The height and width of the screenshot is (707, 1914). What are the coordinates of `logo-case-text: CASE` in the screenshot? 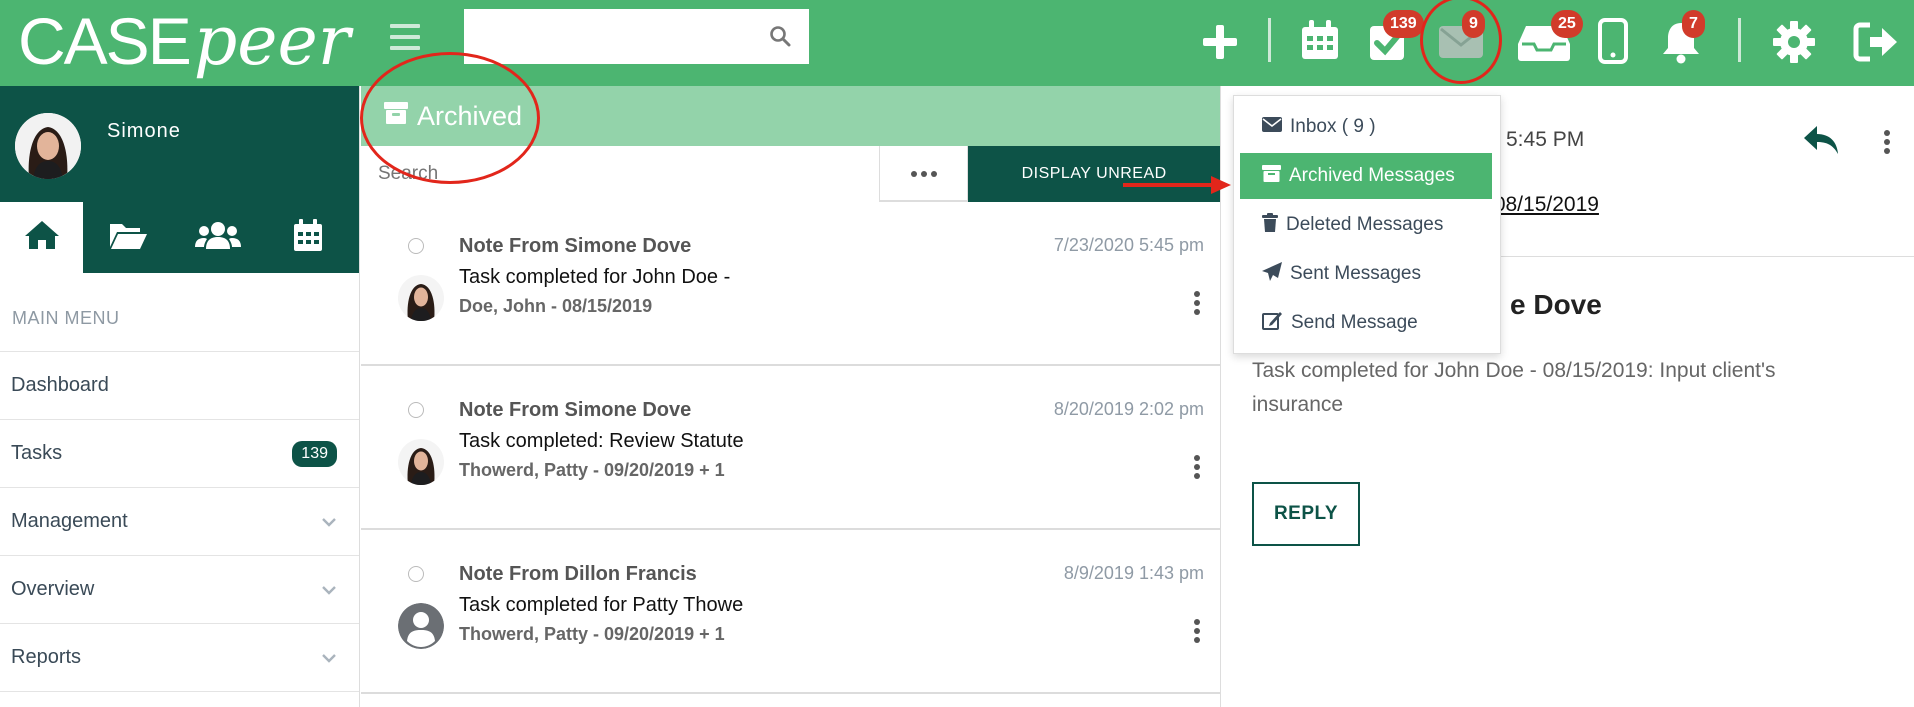 It's located at (105, 41).